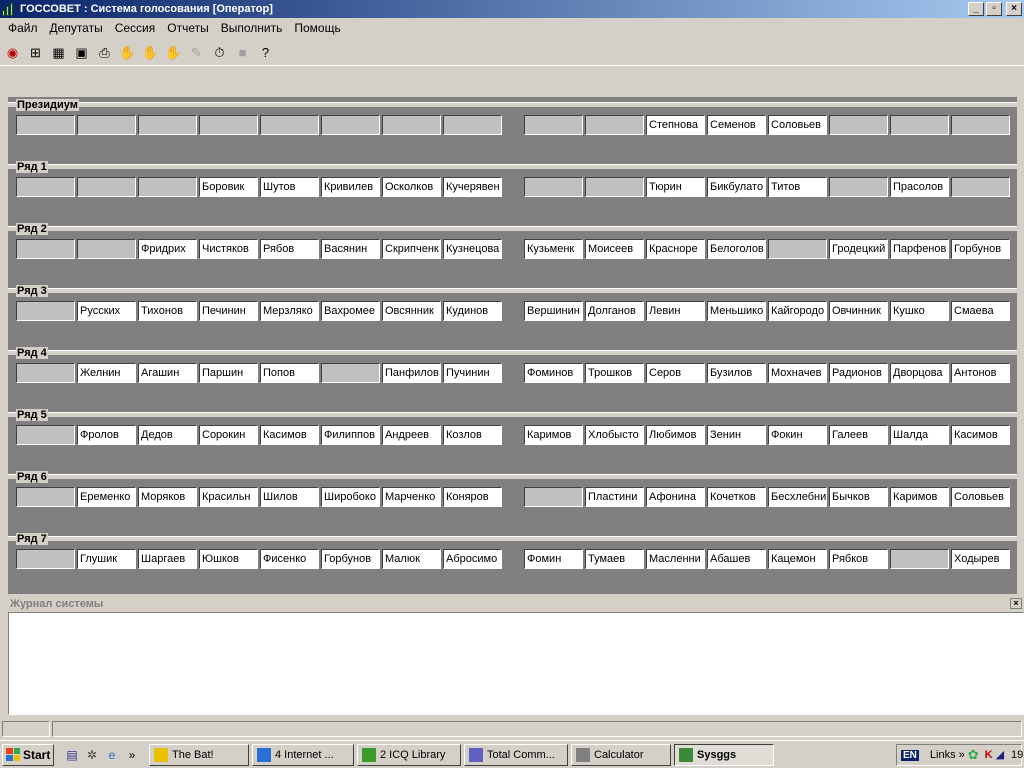 The image size is (1024, 768). I want to click on seat-deputy: Паршин, so click(228, 373).